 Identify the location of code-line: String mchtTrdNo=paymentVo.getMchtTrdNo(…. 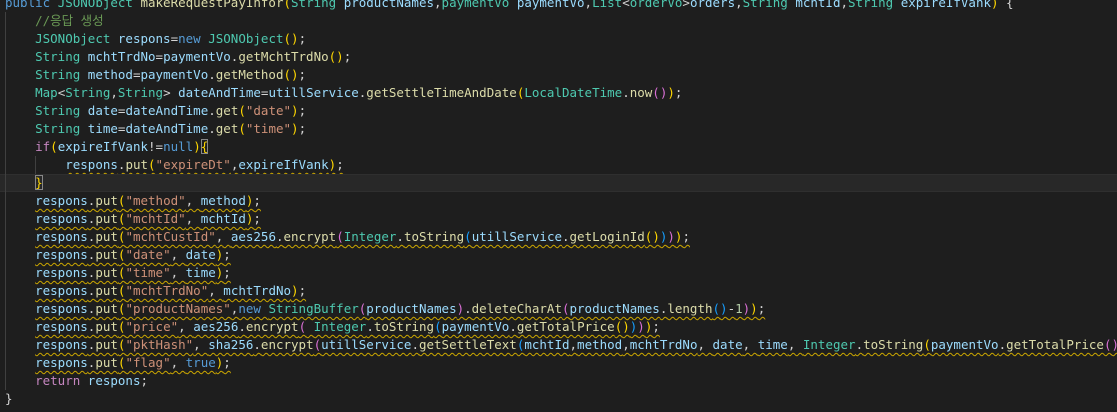
(558, 57).